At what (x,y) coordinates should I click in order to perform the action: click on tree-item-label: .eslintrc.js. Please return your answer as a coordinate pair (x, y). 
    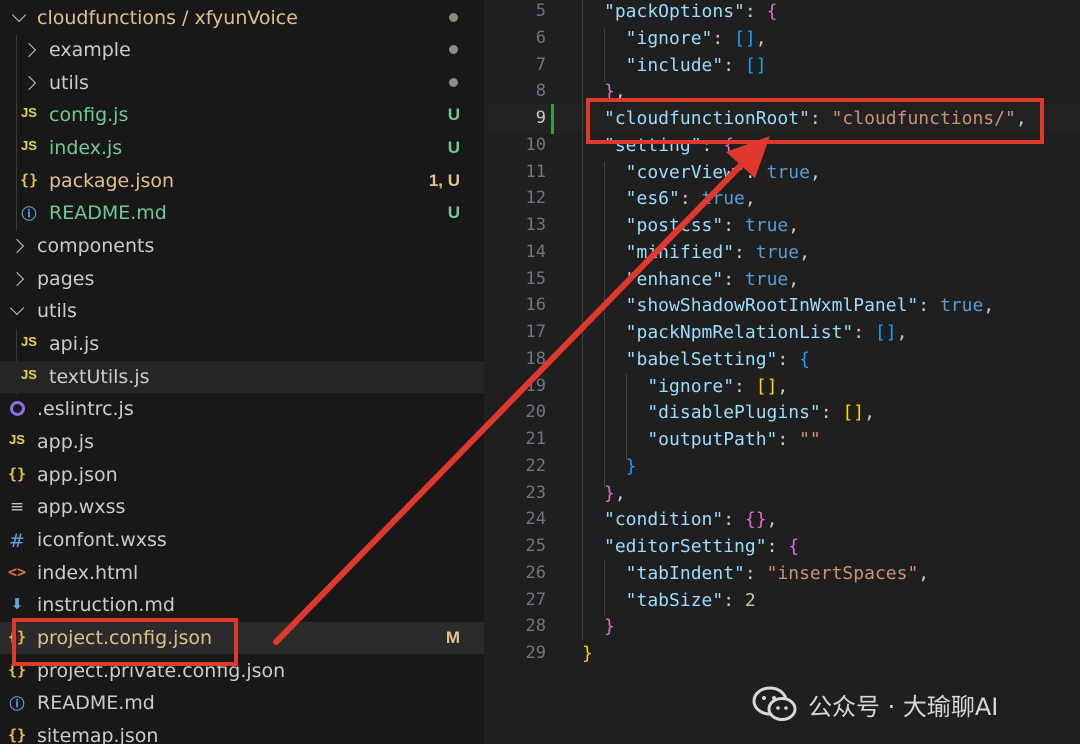
    Looking at the image, I should click on (85, 409).